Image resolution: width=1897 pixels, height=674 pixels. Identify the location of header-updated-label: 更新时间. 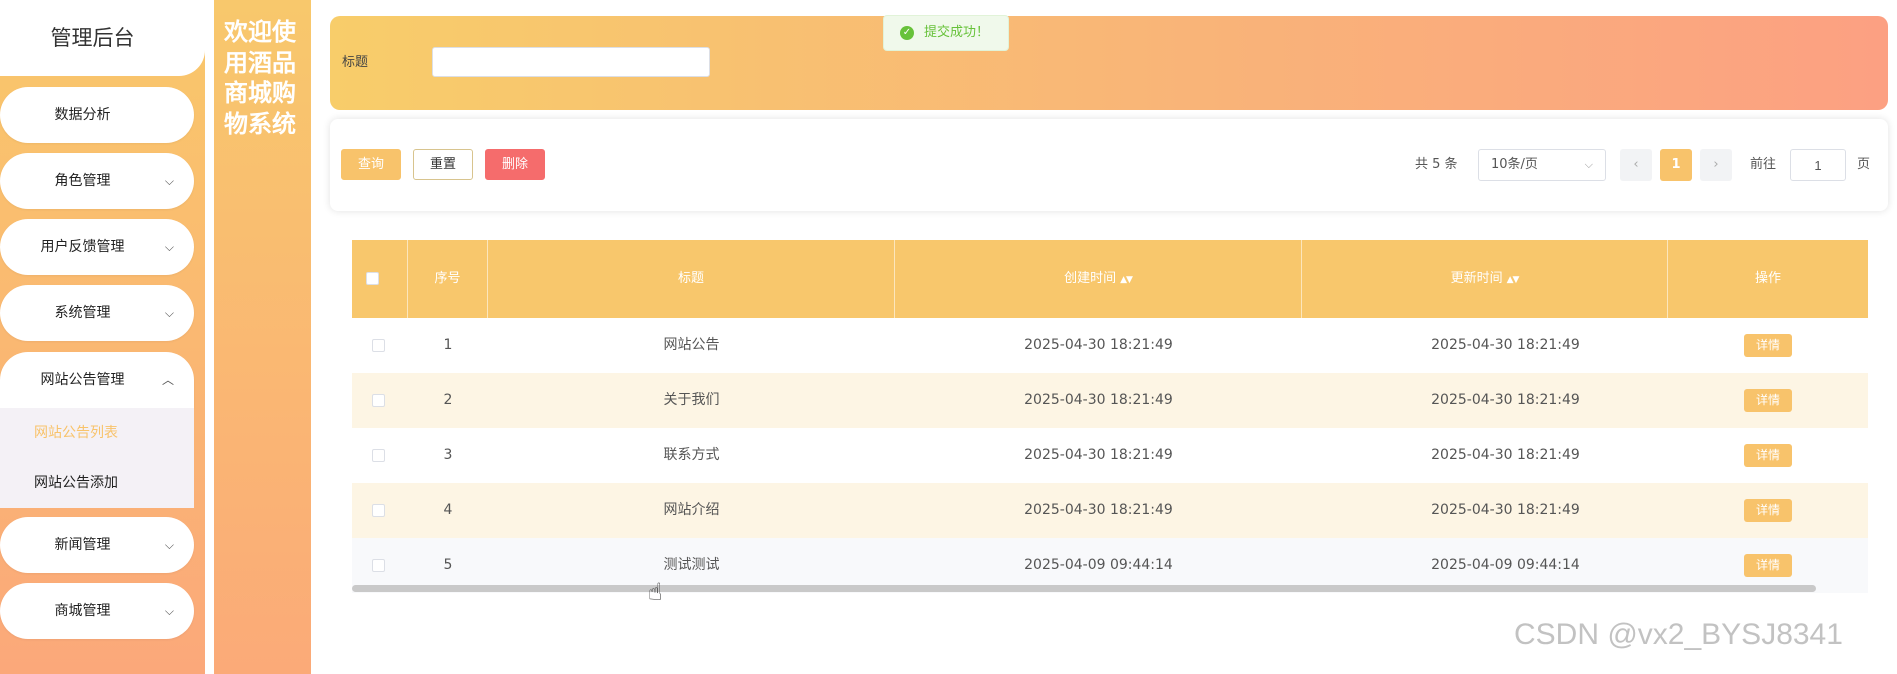
(1476, 278).